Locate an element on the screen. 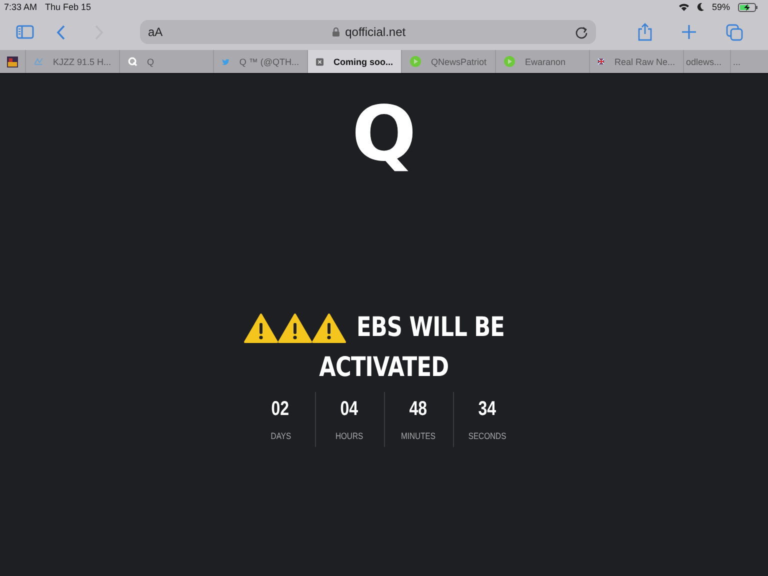 The width and height of the screenshot is (768, 576). countdown-value: 48 is located at coordinates (419, 409).